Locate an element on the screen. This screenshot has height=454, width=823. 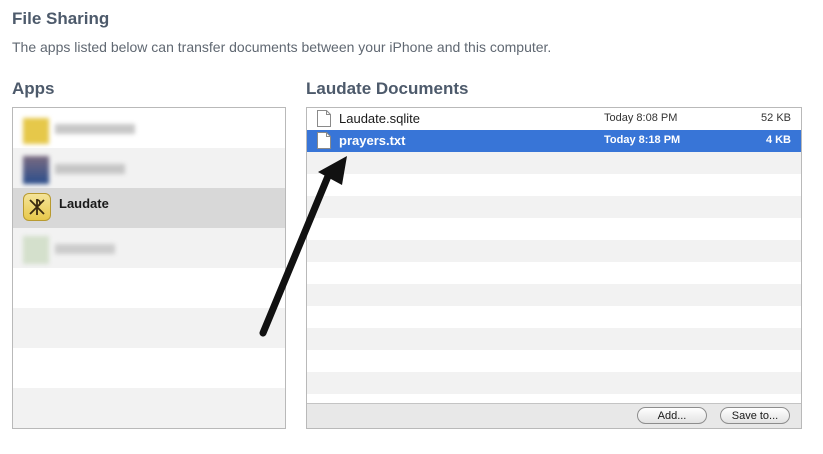
document-row-selected: prayers.txt Today 8:18 PM 4 KB is located at coordinates (554, 141).